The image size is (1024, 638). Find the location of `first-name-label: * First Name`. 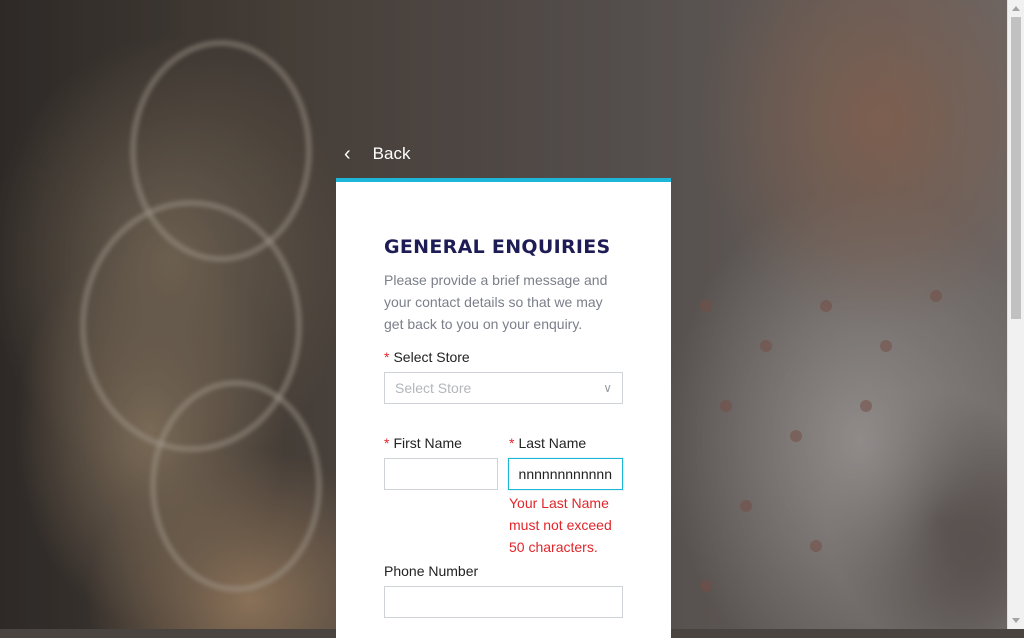

first-name-label: * First Name is located at coordinates (423, 443).